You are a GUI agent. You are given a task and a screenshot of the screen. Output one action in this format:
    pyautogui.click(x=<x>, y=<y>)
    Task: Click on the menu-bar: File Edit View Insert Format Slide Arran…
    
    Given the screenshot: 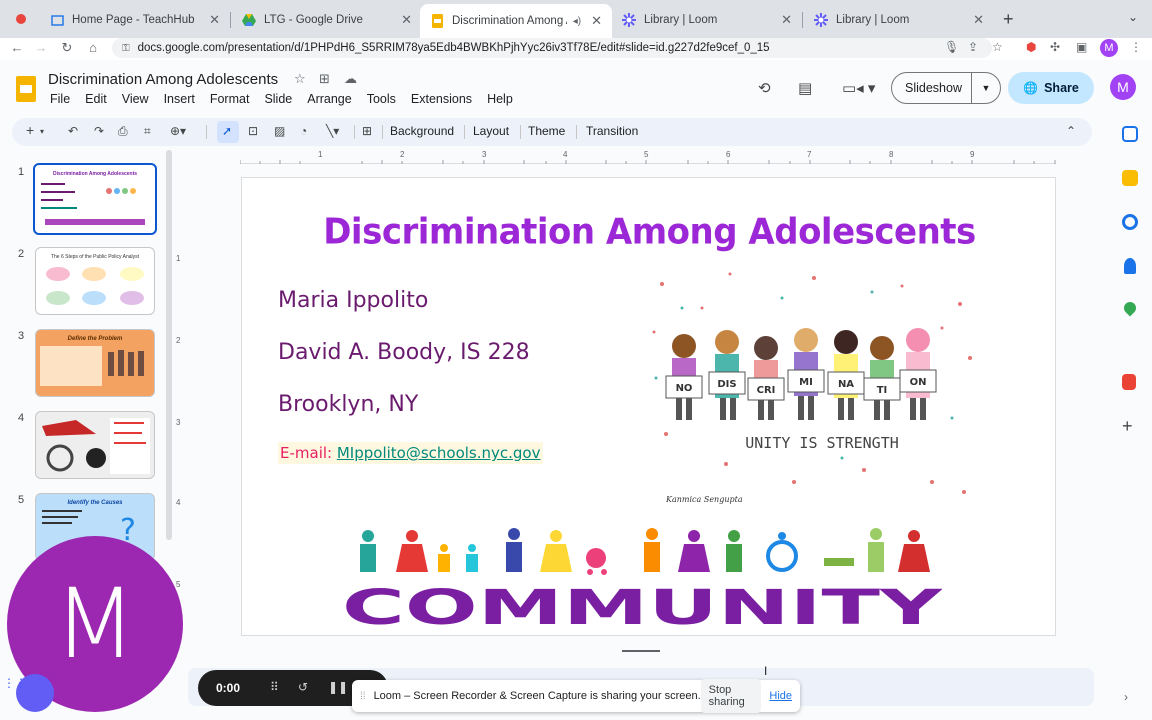 What is the action you would take?
    pyautogui.click(x=289, y=99)
    